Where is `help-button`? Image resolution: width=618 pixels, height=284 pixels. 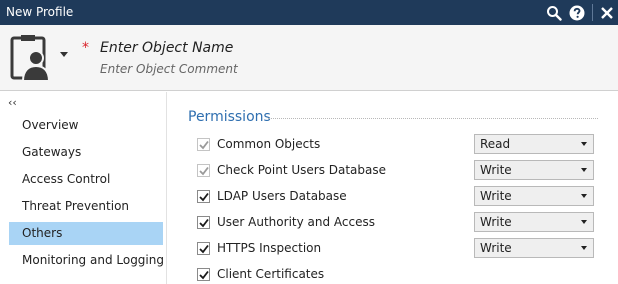 help-button is located at coordinates (577, 12).